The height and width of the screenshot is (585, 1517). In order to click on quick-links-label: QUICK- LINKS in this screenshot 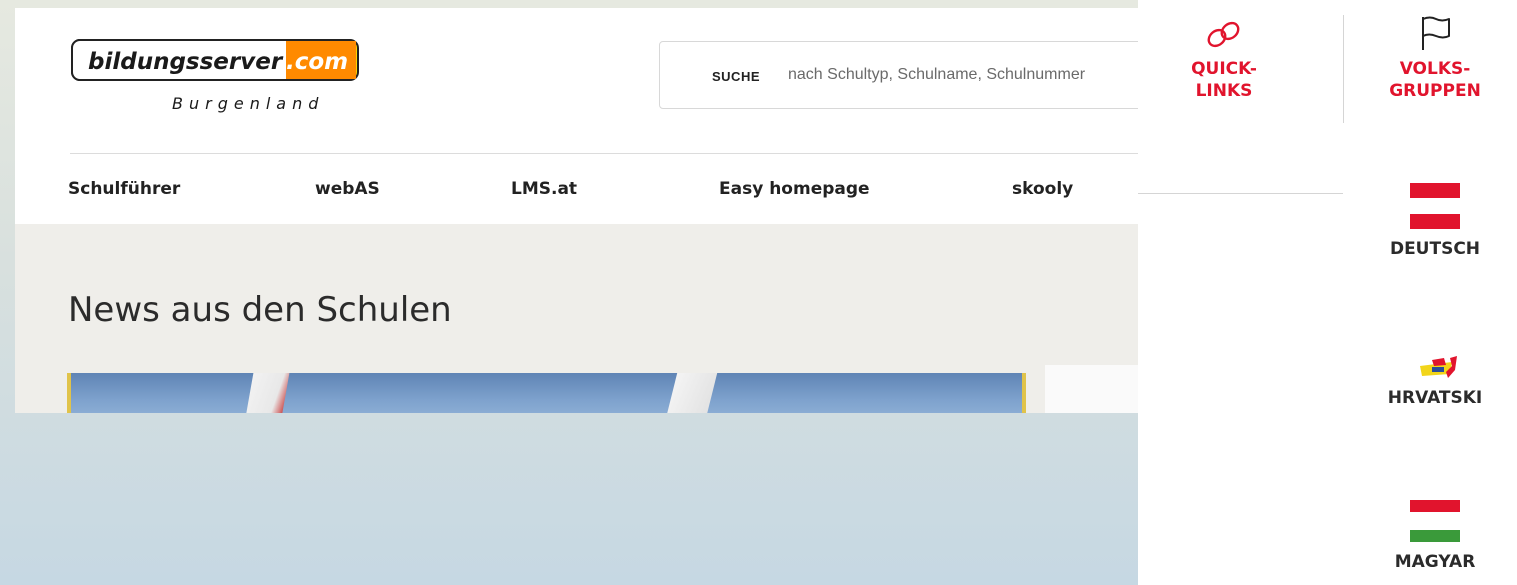, I will do `click(1224, 80)`.